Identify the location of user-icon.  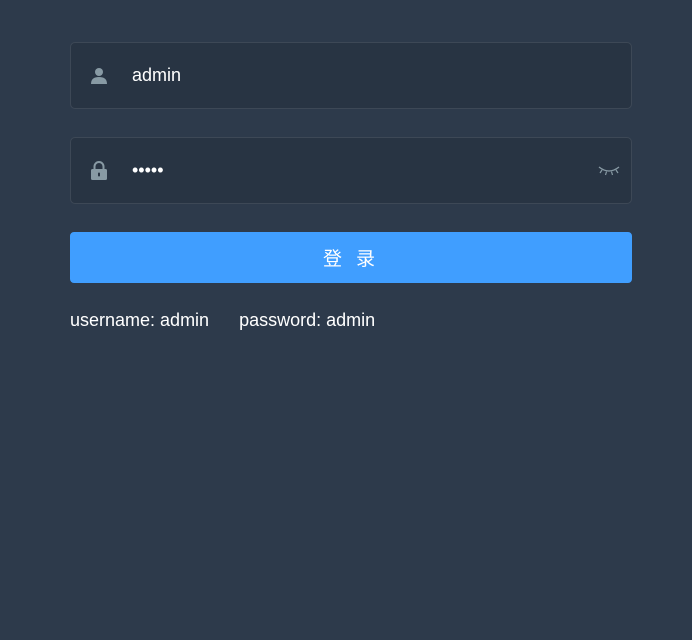
(99, 75).